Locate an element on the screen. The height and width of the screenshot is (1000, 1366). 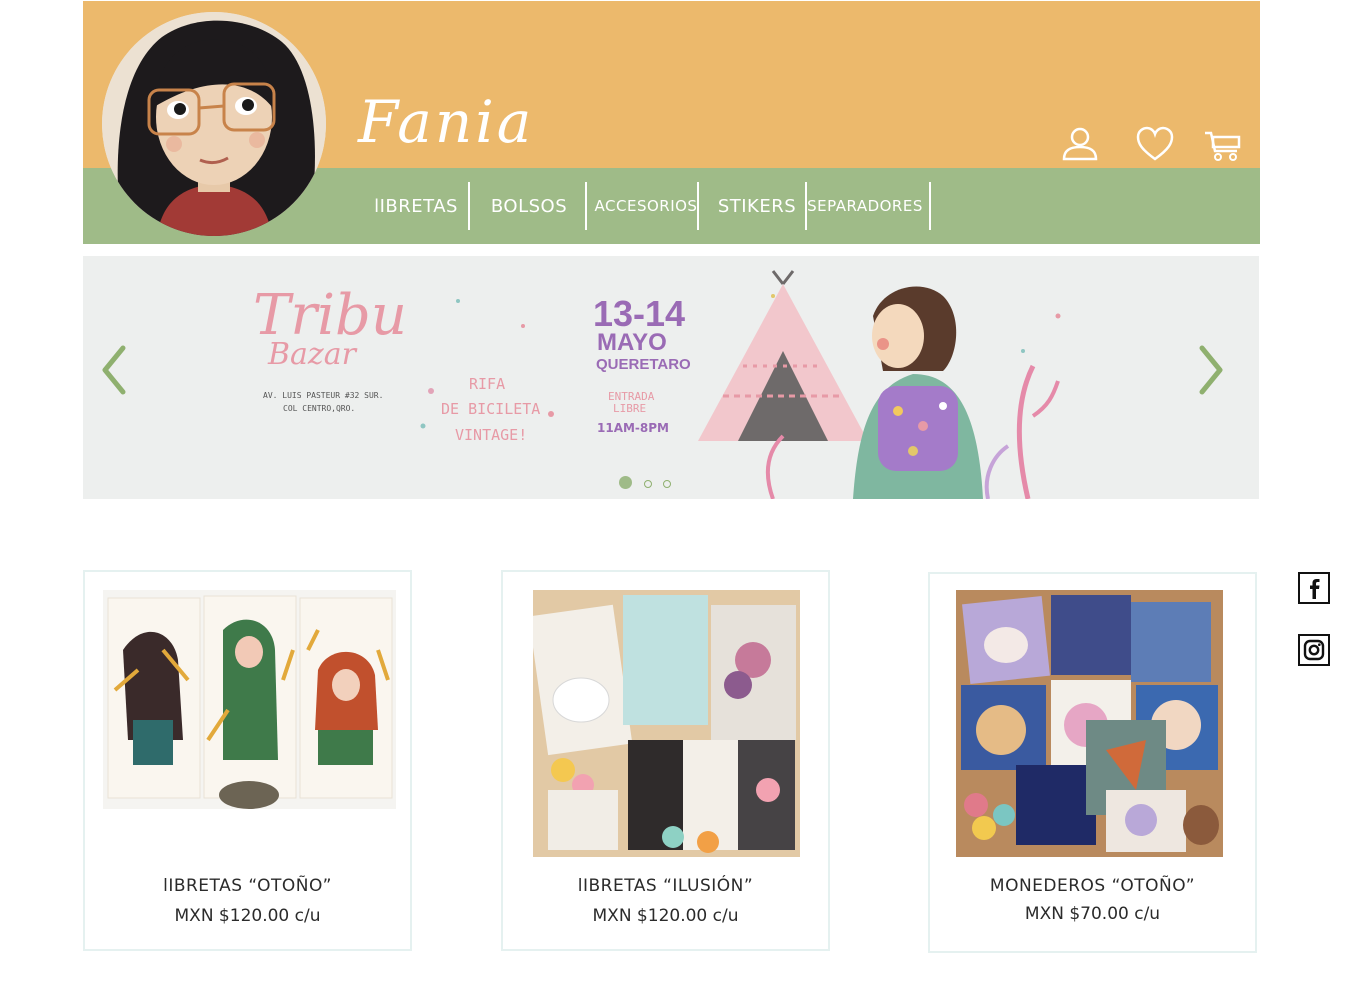
carousel-next-button is located at coordinates (1210, 370).